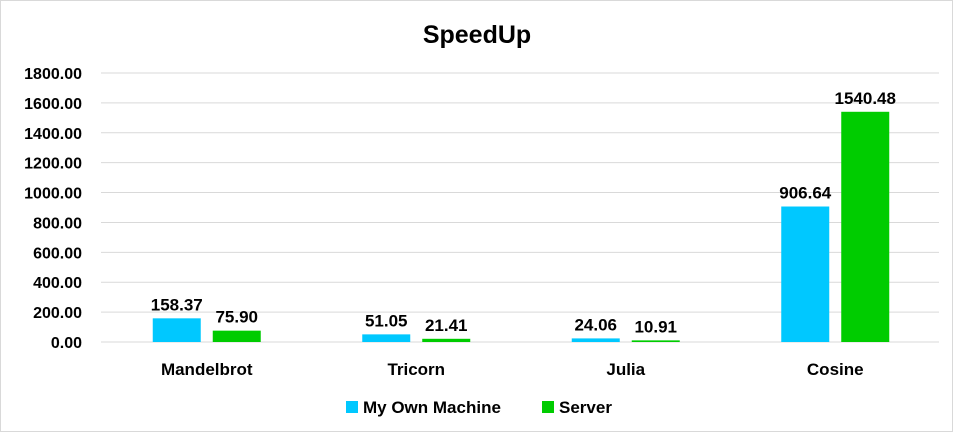 Image resolution: width=953 pixels, height=432 pixels. I want to click on data-label: 158.37, so click(177, 304).